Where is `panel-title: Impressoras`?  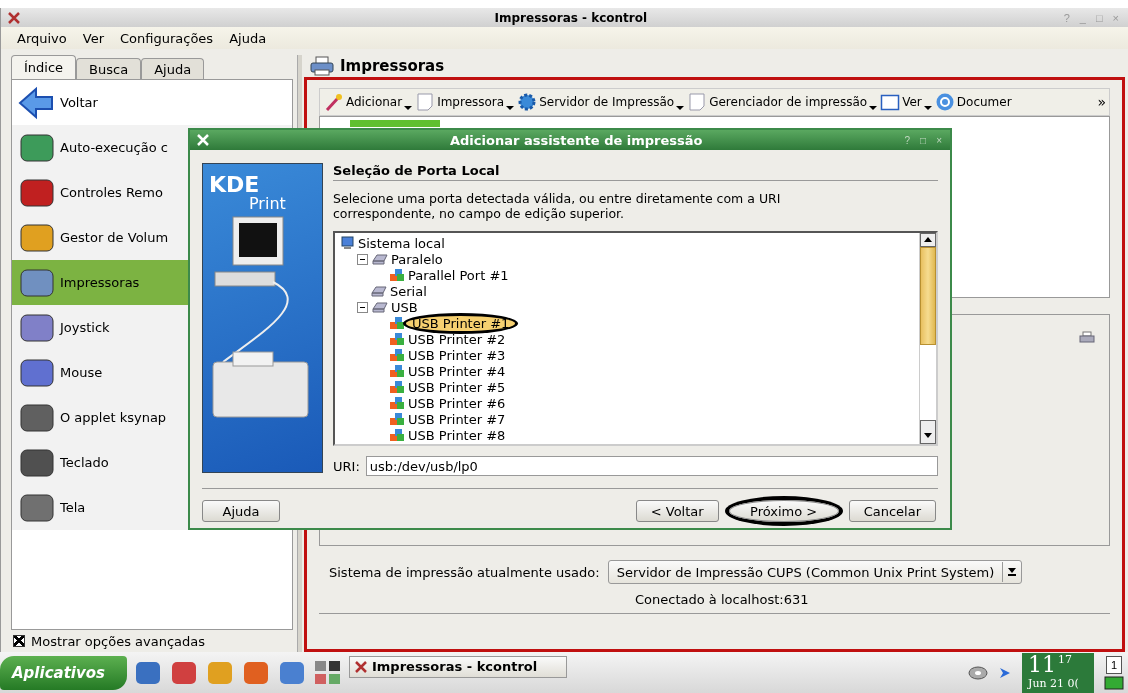
panel-title: Impressoras is located at coordinates (392, 66).